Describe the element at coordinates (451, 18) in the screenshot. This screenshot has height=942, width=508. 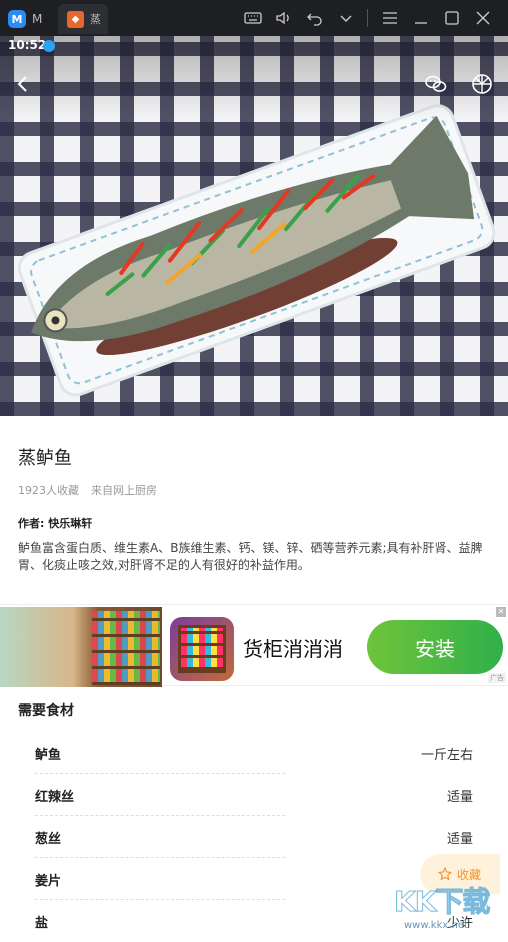
I see `maximize-icon` at that location.